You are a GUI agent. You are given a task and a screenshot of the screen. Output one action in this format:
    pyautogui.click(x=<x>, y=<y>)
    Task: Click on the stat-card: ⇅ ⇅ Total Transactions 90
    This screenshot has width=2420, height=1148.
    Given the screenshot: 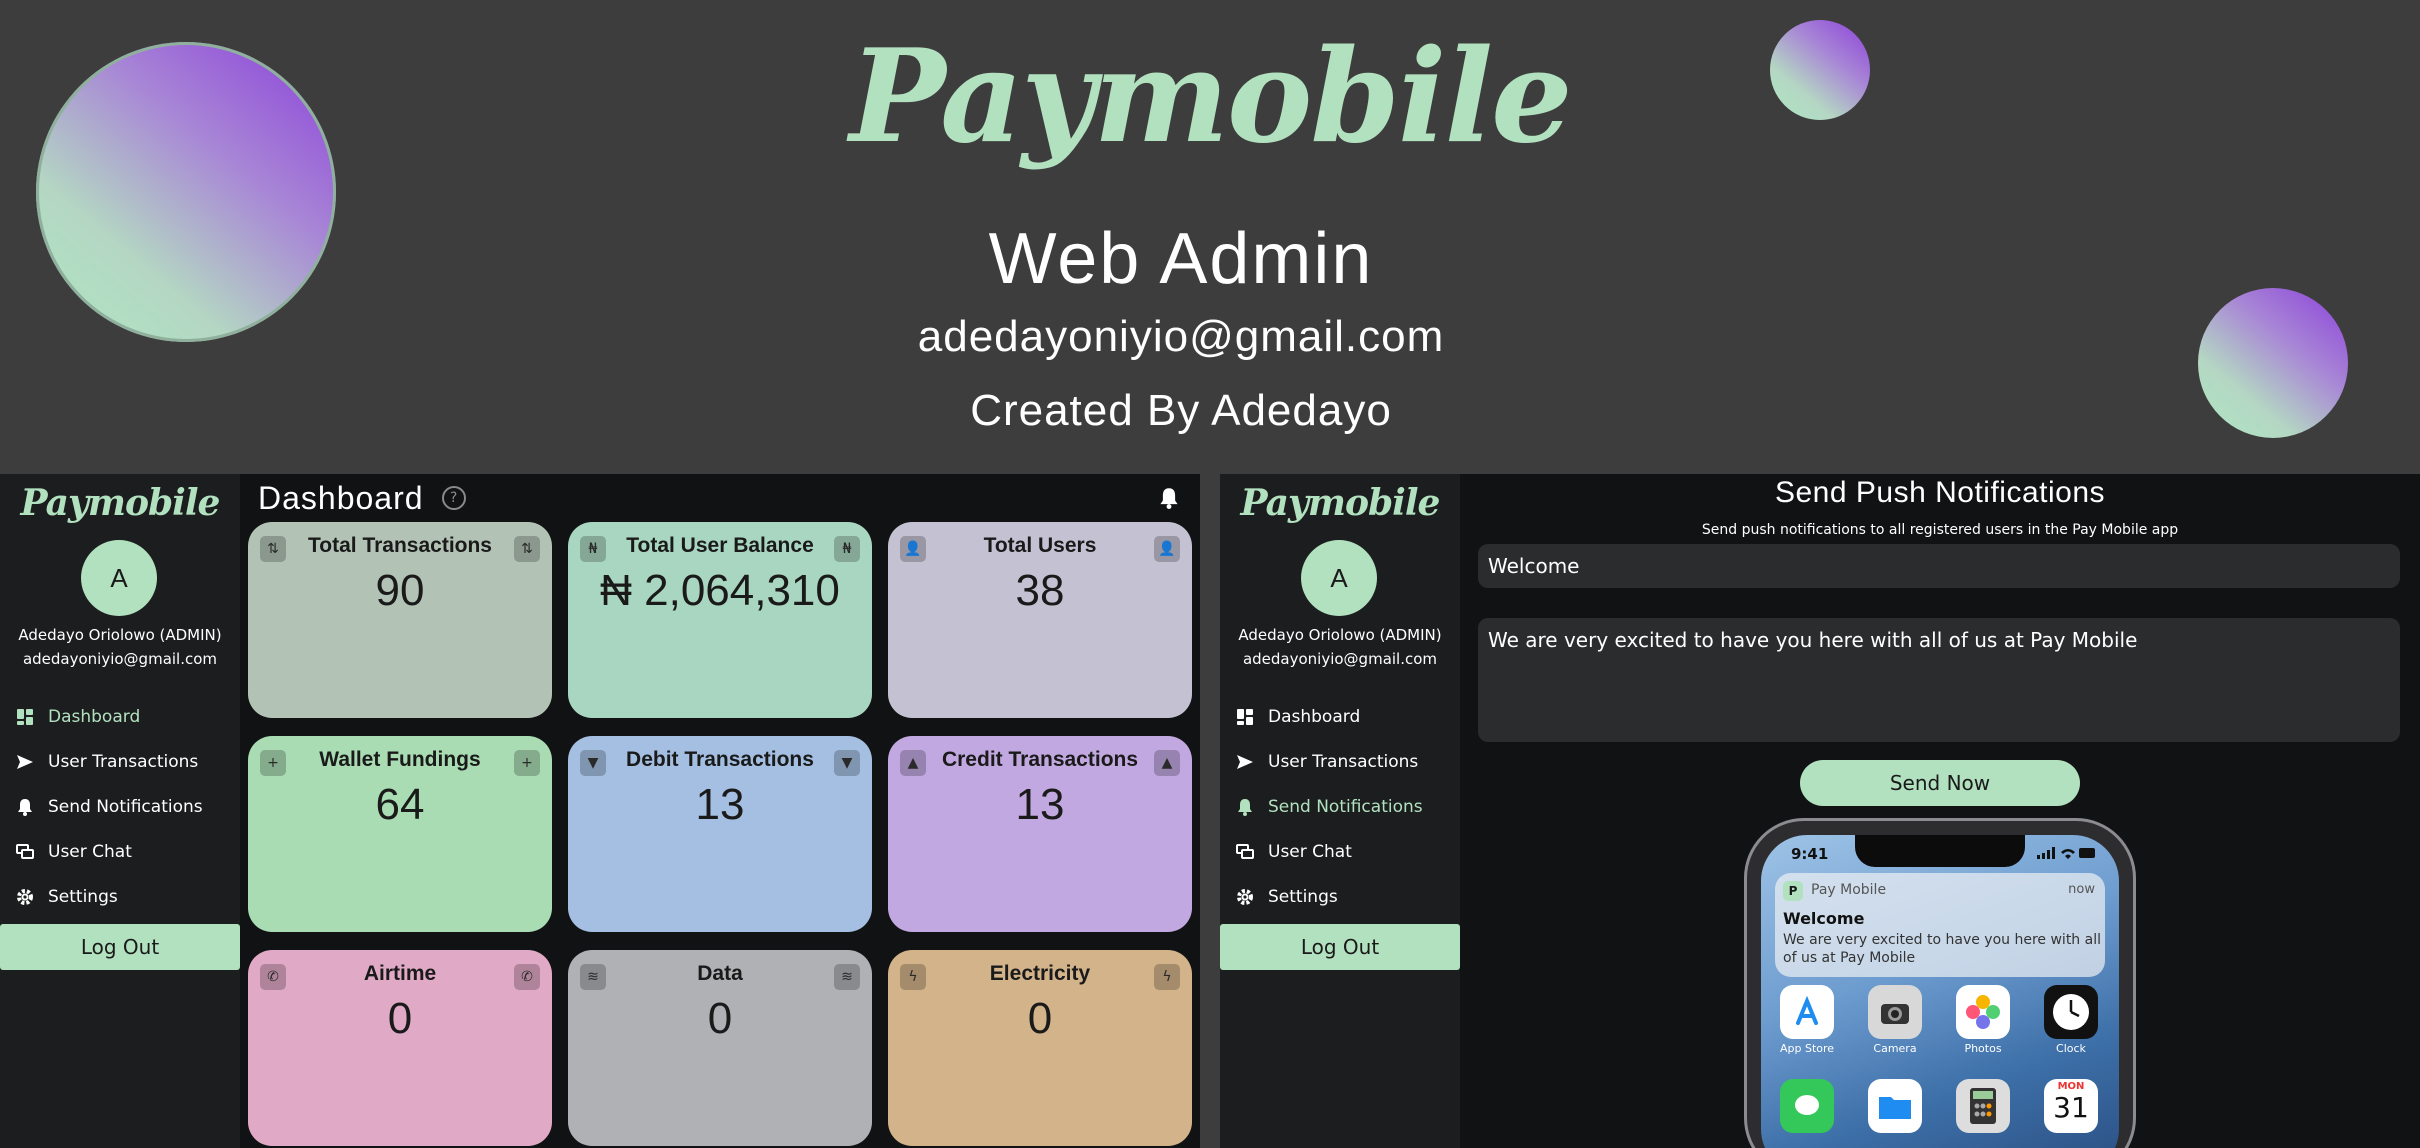 What is the action you would take?
    pyautogui.click(x=400, y=620)
    